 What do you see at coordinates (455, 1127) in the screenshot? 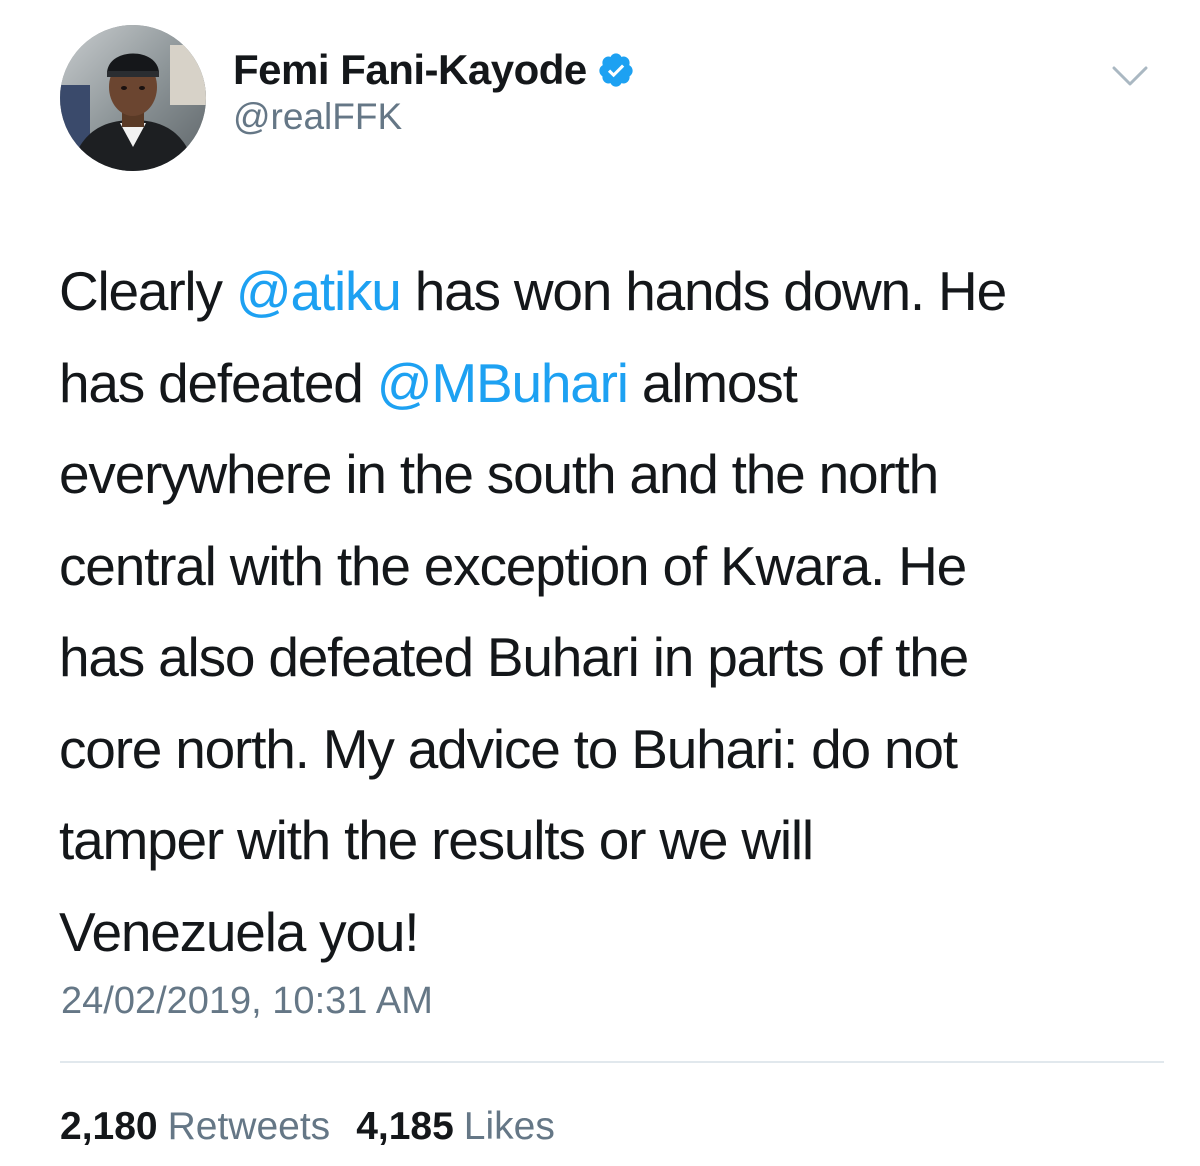
I see `likes-stat: 4,185 Likes` at bounding box center [455, 1127].